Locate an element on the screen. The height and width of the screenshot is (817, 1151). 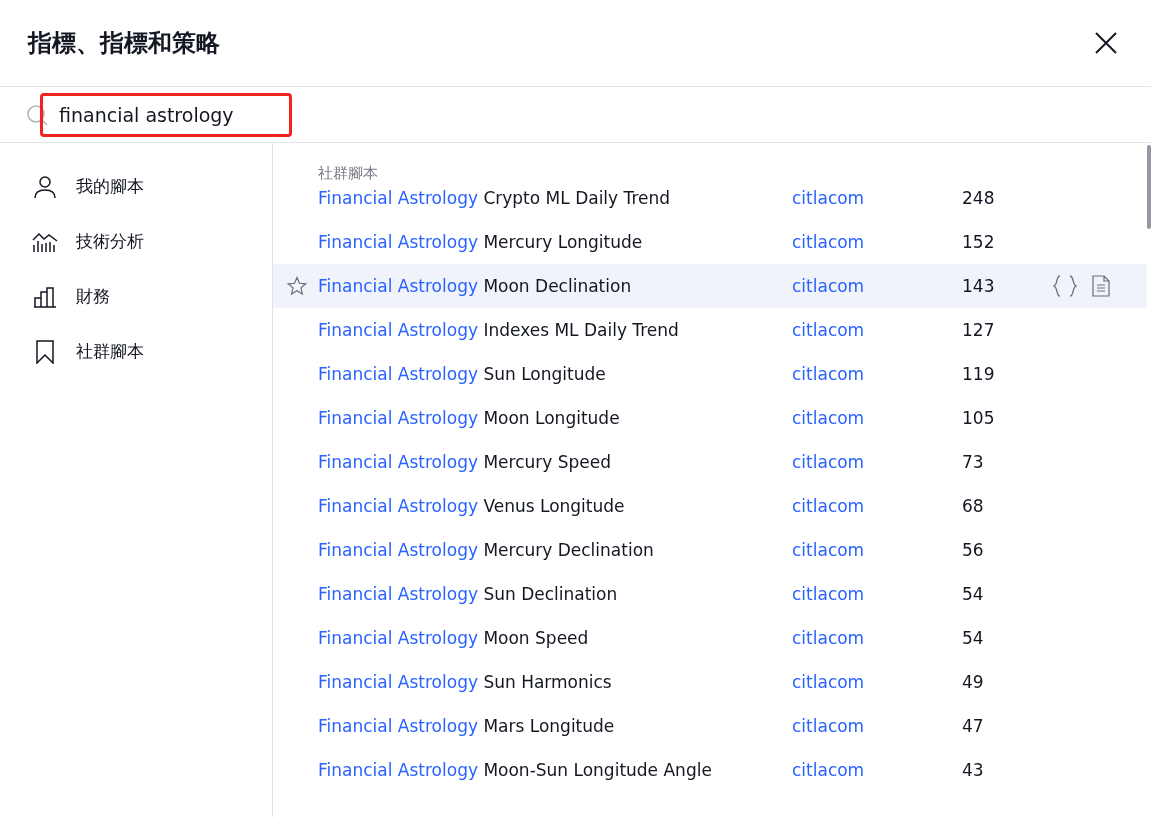
usage-count: 56 is located at coordinates (973, 550).